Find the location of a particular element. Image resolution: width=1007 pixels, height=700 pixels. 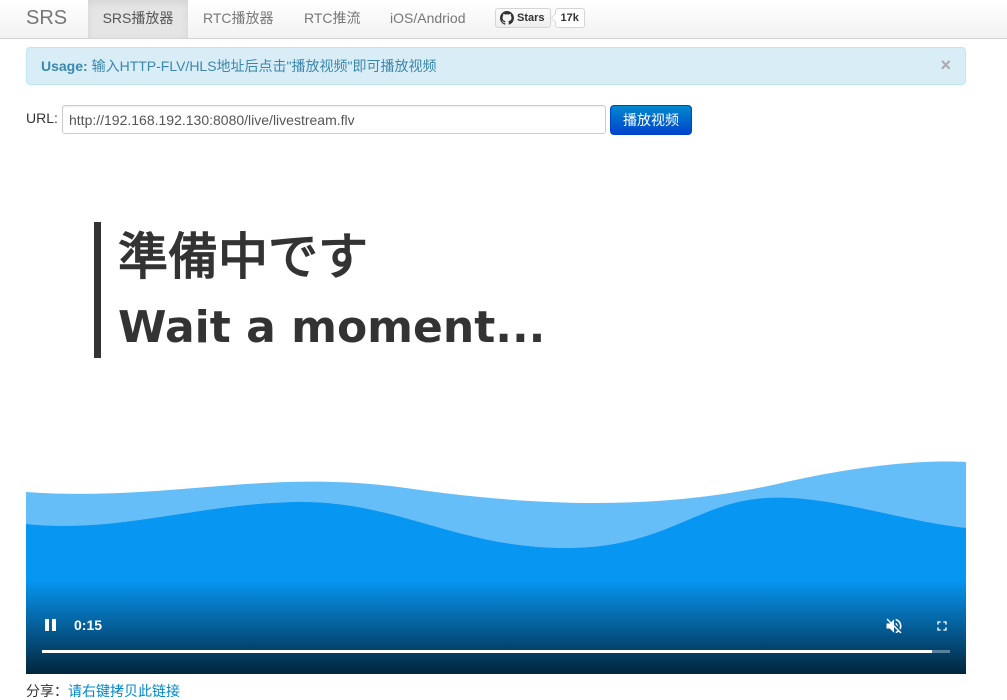

close-icon: × is located at coordinates (945, 65).